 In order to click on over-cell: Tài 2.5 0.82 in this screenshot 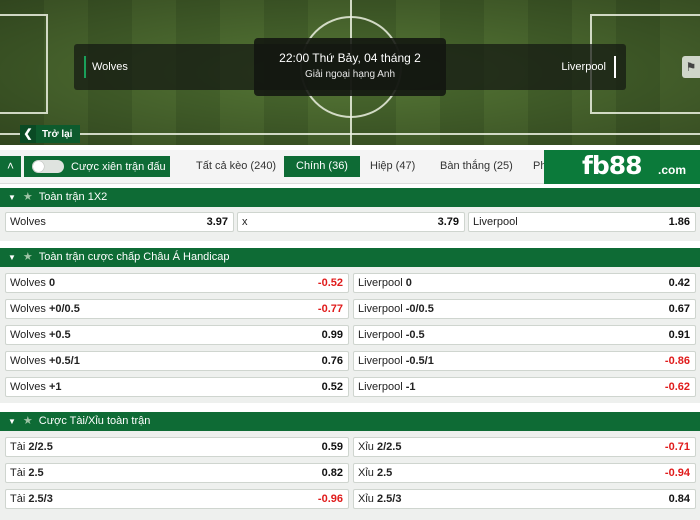, I will do `click(177, 473)`.